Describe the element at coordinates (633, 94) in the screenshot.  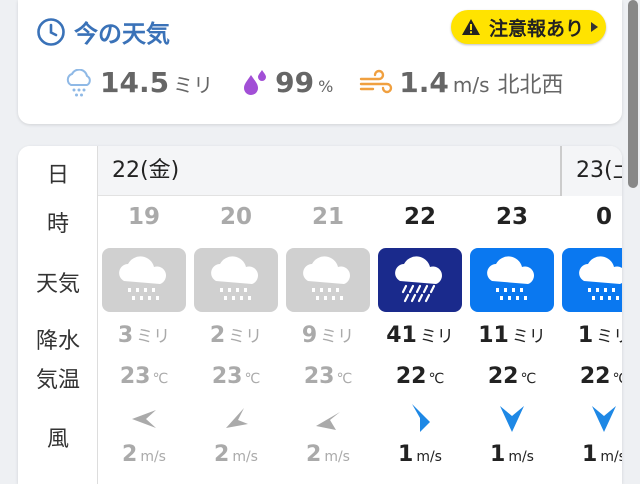
I see `scrollbar` at that location.